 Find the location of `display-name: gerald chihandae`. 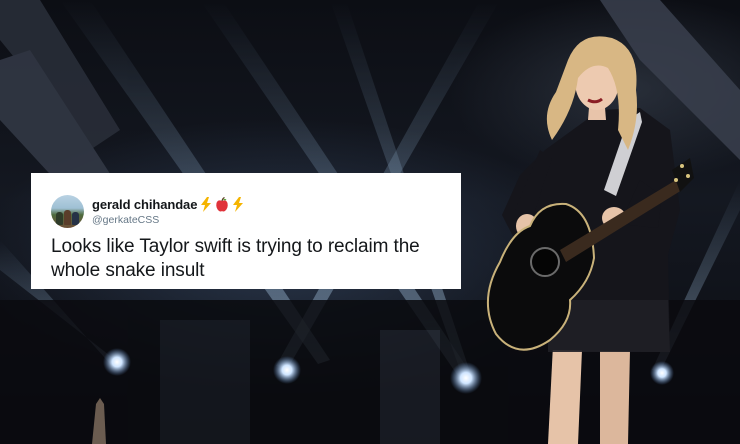

display-name: gerald chihandae is located at coordinates (144, 204).